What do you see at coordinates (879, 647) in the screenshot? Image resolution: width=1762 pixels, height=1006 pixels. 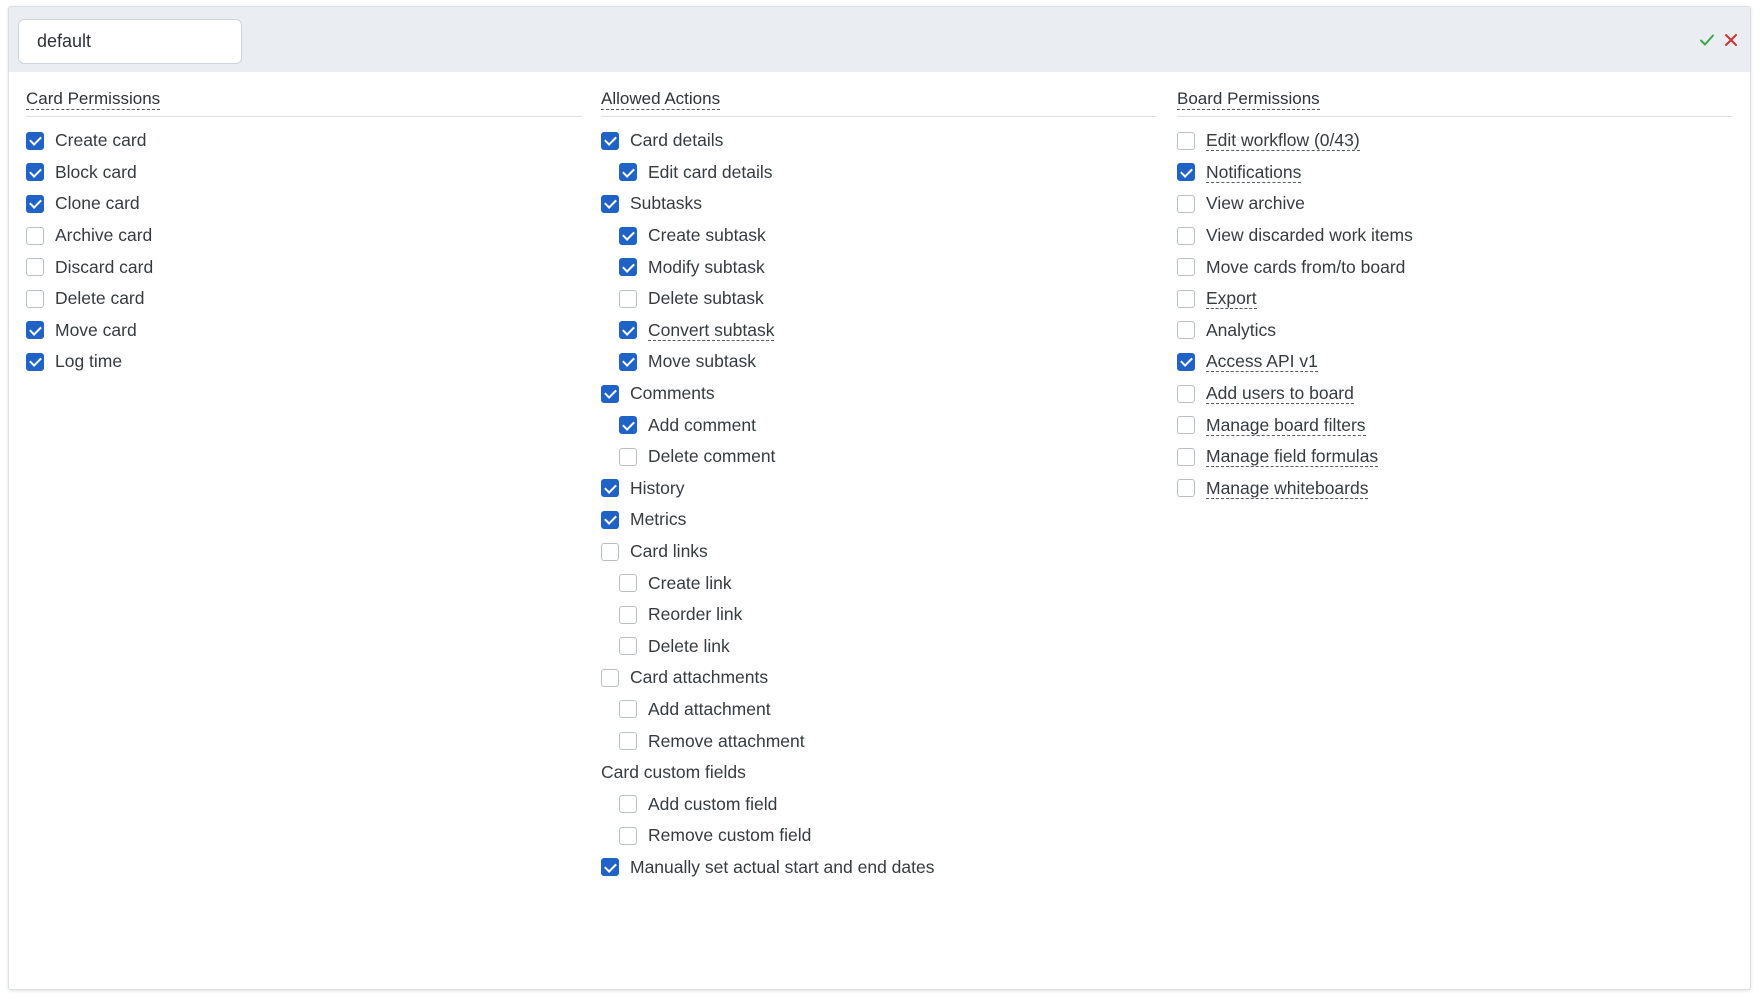 I see `action-delete-link: Delete link` at bounding box center [879, 647].